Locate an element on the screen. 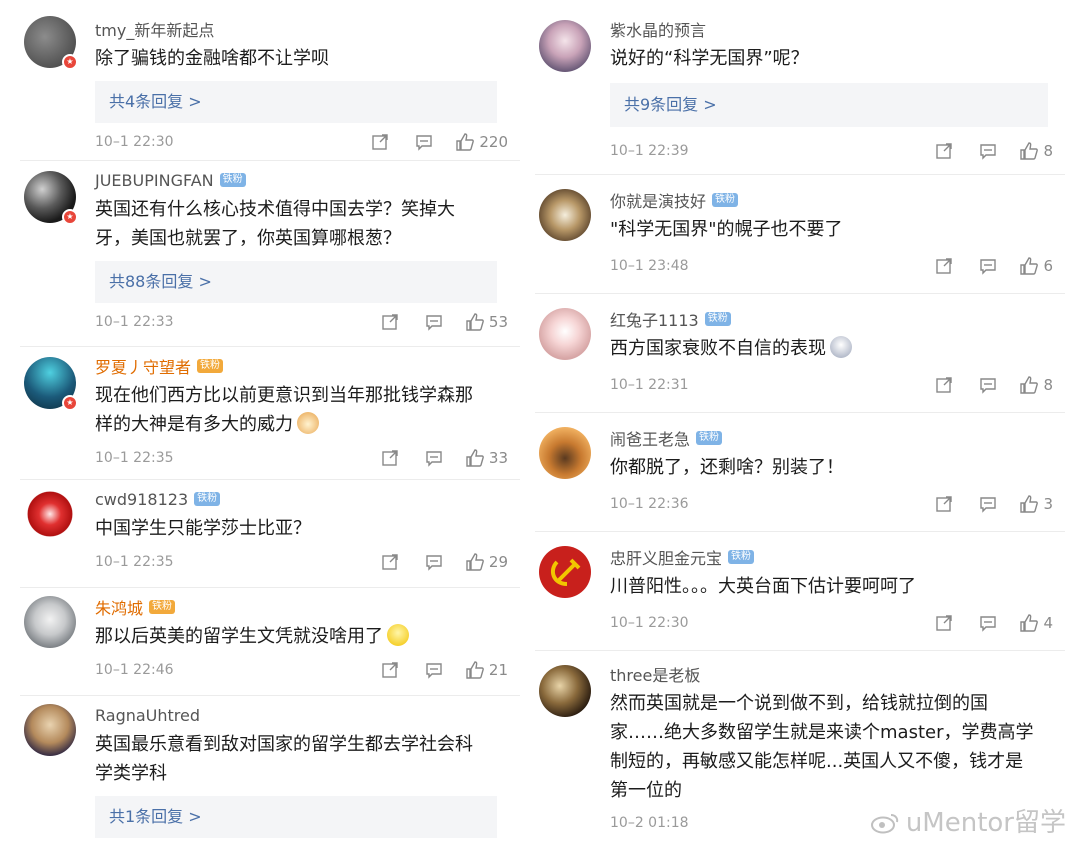  username: 罗夏丿守望者 is located at coordinates (143, 366).